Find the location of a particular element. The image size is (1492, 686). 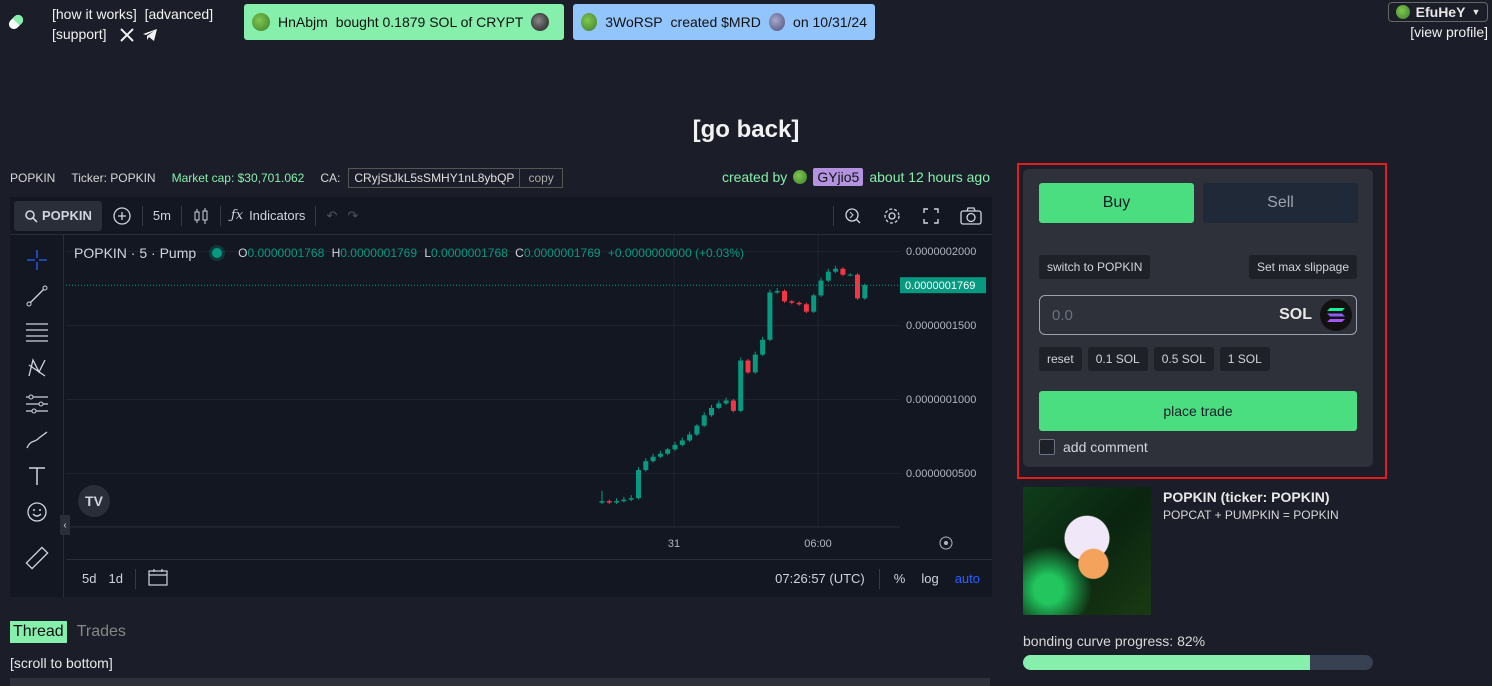

x-twitter-icon is located at coordinates (127, 35).